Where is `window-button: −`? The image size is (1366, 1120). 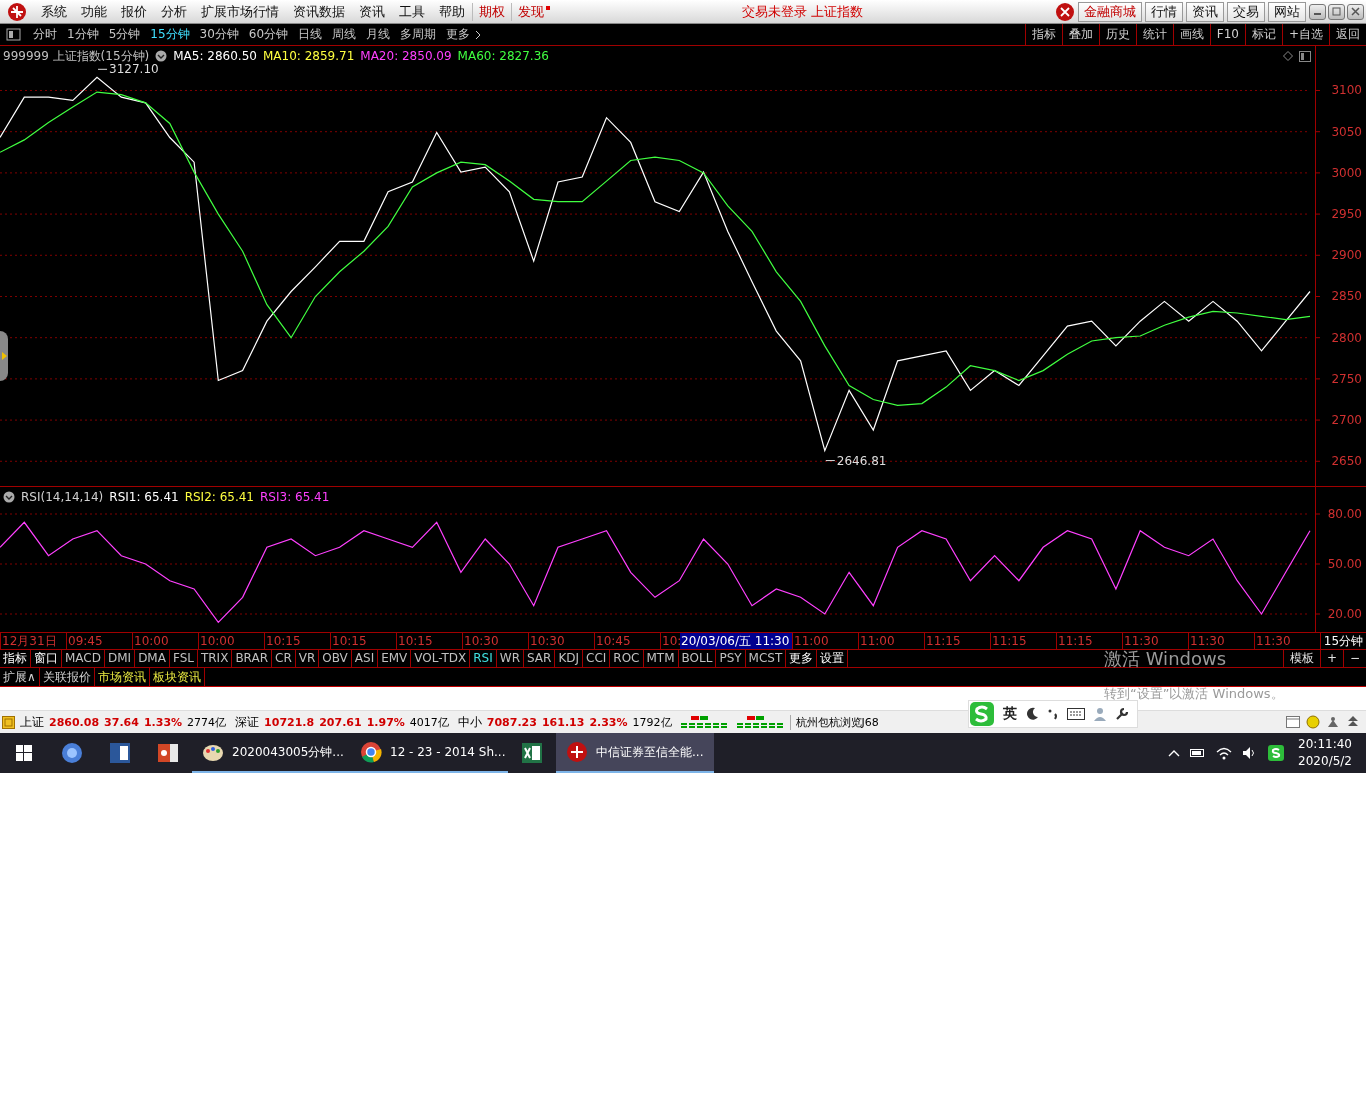
window-button: − is located at coordinates (1354, 658).